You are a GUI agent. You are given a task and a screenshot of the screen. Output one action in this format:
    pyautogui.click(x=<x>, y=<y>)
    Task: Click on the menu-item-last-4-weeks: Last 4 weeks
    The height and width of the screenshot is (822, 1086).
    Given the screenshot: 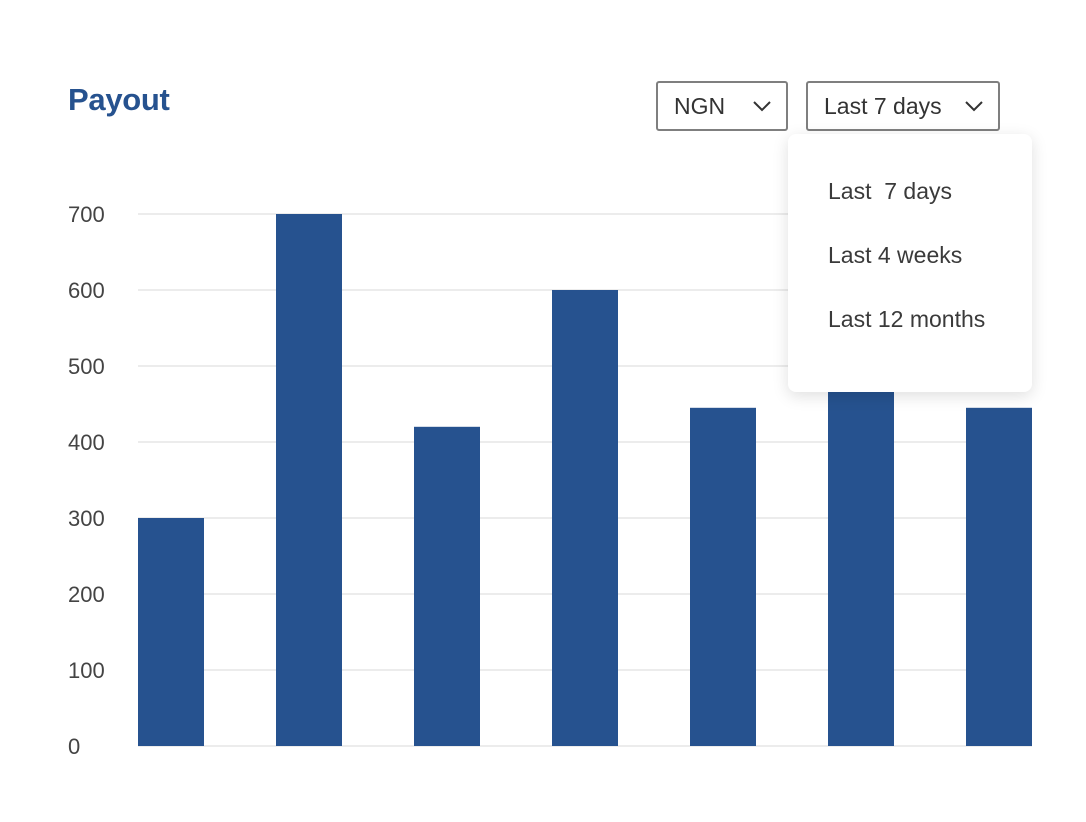 What is the action you would take?
    pyautogui.click(x=895, y=255)
    